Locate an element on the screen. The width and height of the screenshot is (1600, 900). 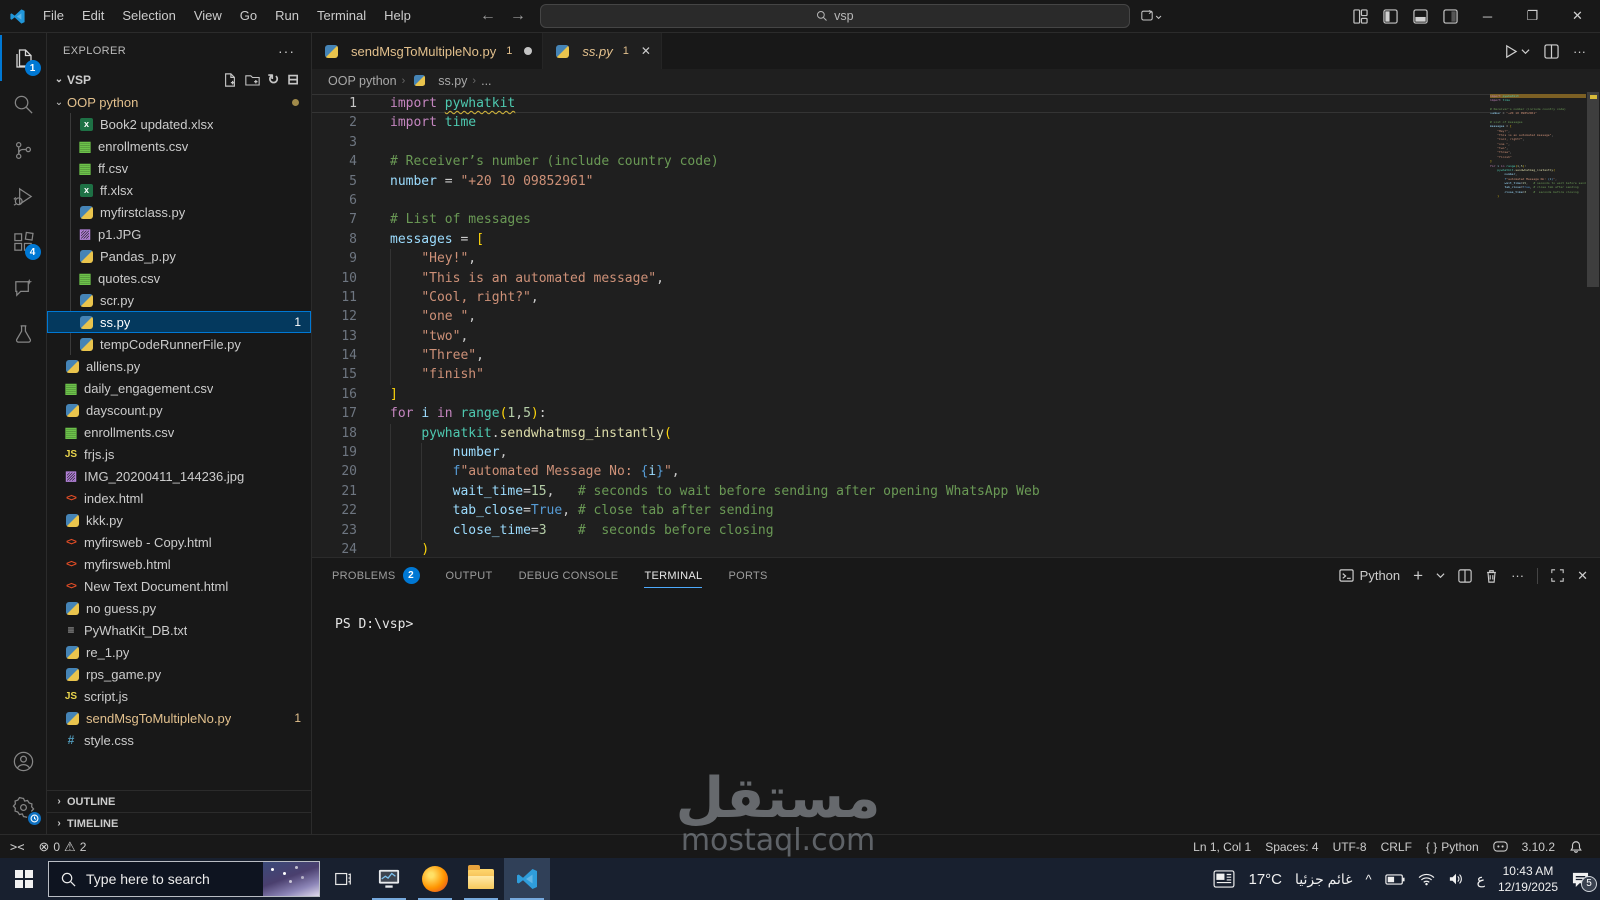
activitybar-source-control is located at coordinates (23, 150).